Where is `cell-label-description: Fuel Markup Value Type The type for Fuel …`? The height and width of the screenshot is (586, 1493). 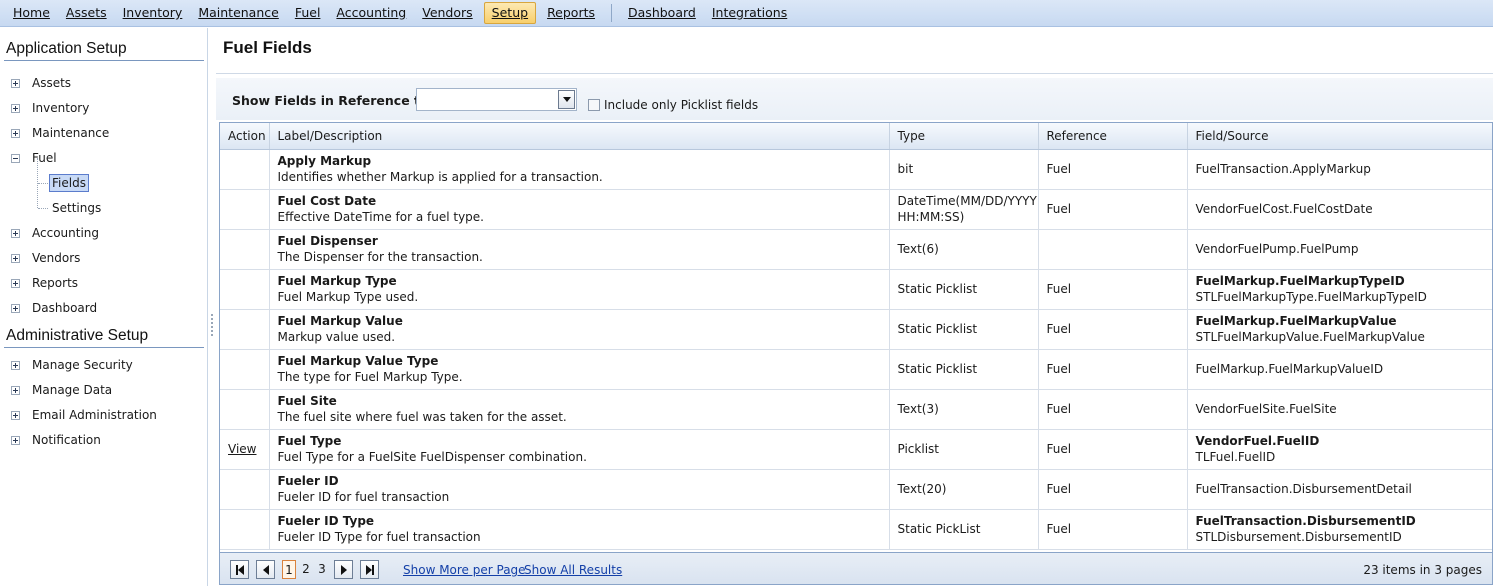
cell-label-description: Fuel Markup Value Type The type for Fuel … is located at coordinates (579, 369).